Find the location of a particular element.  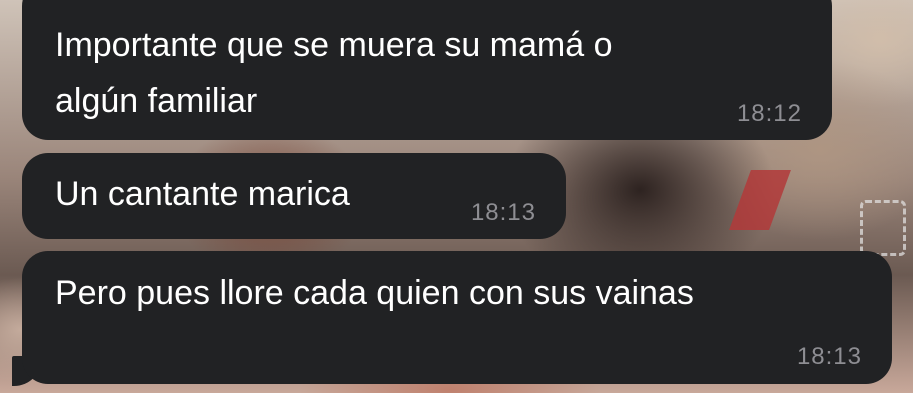

message-text: algún familiar is located at coordinates (156, 101).